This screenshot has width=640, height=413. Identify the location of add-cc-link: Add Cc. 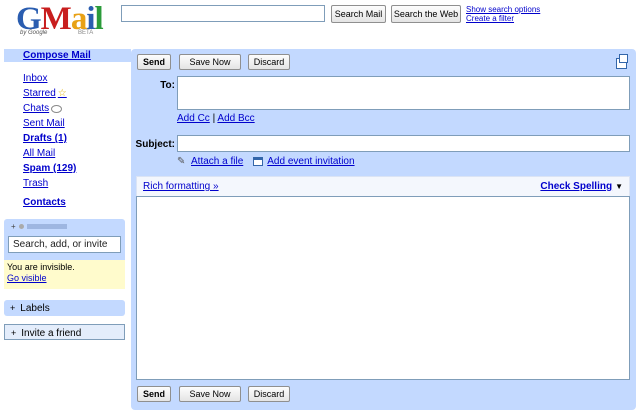
(193, 118).